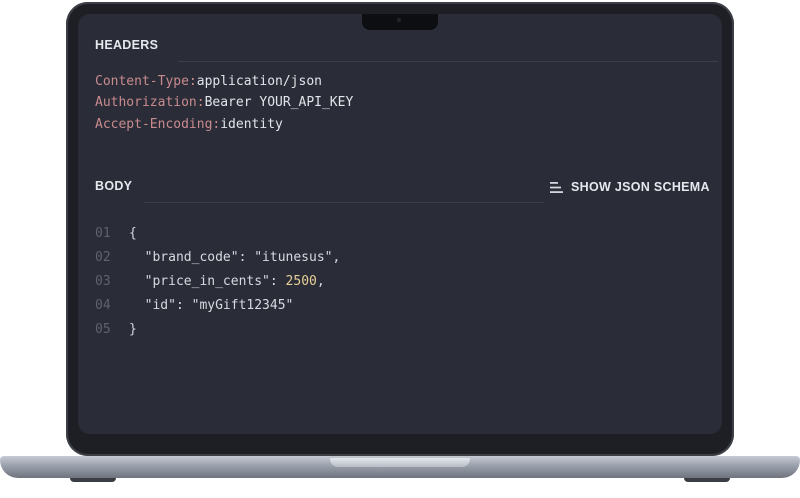 The width and height of the screenshot is (800, 498). What do you see at coordinates (448, 61) in the screenshot?
I see `headers-divider` at bounding box center [448, 61].